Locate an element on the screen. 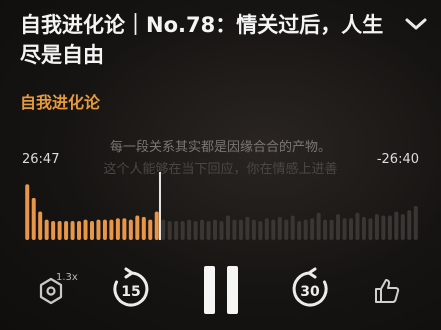 The image size is (441, 330). collapse-button is located at coordinates (416, 24).